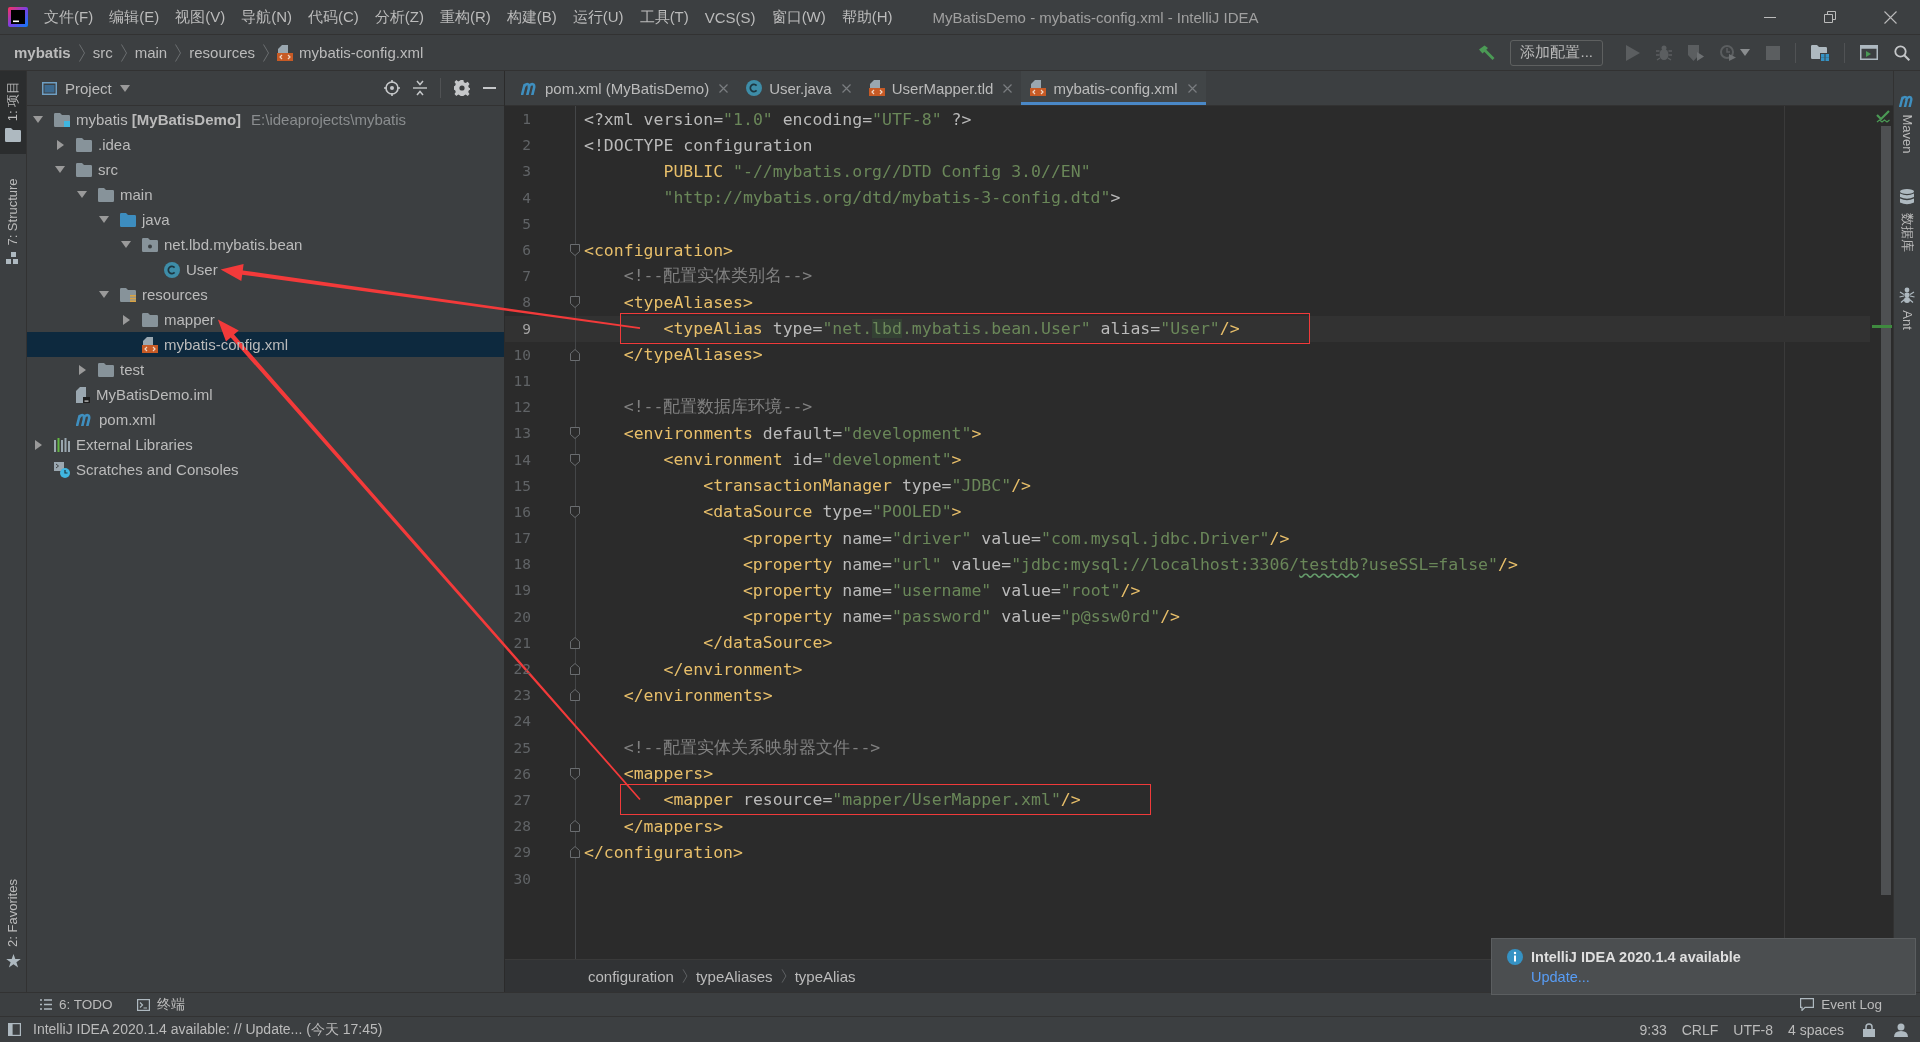 This screenshot has width=1920, height=1042. I want to click on tree-item: mapper, so click(265, 319).